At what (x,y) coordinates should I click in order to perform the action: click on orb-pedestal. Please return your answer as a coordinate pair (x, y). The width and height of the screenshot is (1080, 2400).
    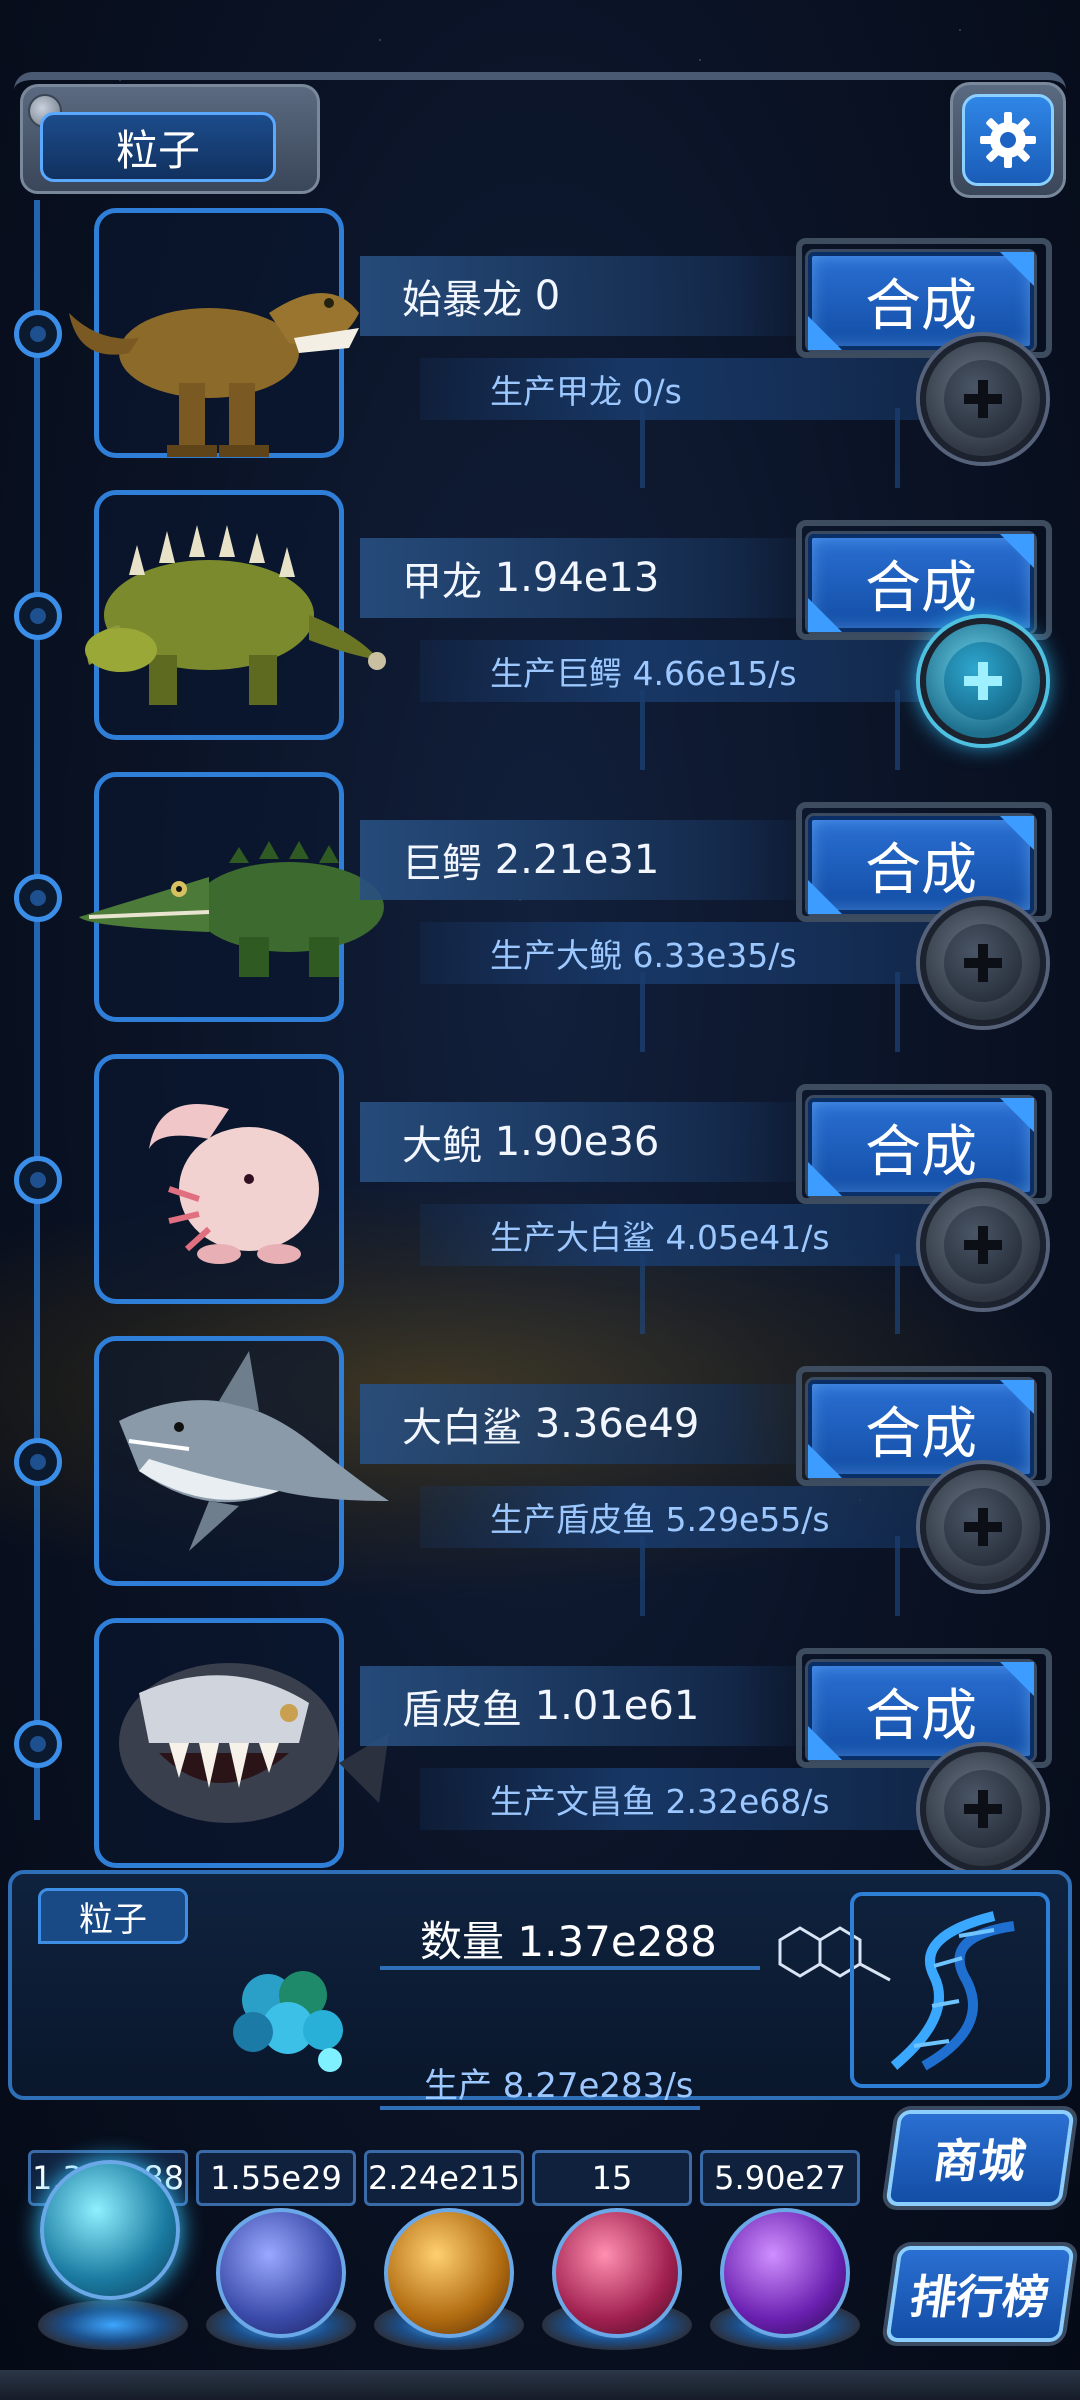
    Looking at the image, I should click on (113, 2325).